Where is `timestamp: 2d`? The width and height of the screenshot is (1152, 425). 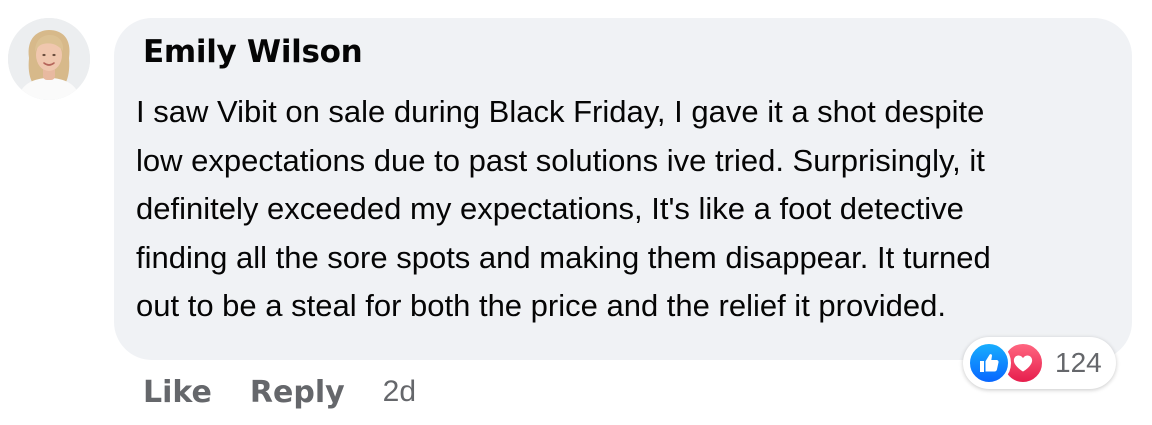
timestamp: 2d is located at coordinates (399, 392).